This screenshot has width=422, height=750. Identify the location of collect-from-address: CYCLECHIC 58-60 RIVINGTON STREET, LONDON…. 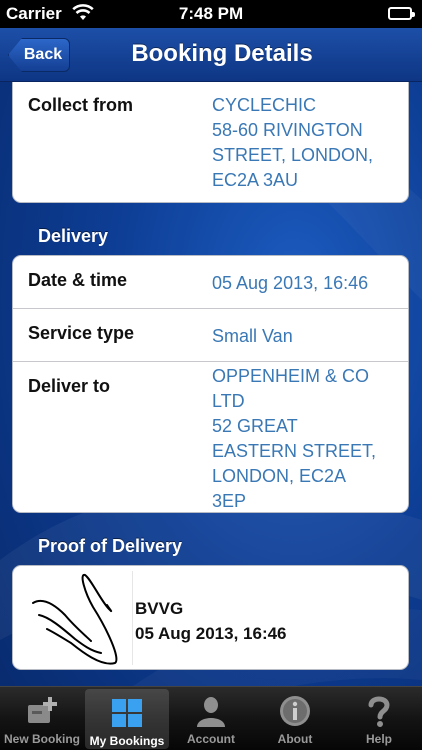
(304, 143).